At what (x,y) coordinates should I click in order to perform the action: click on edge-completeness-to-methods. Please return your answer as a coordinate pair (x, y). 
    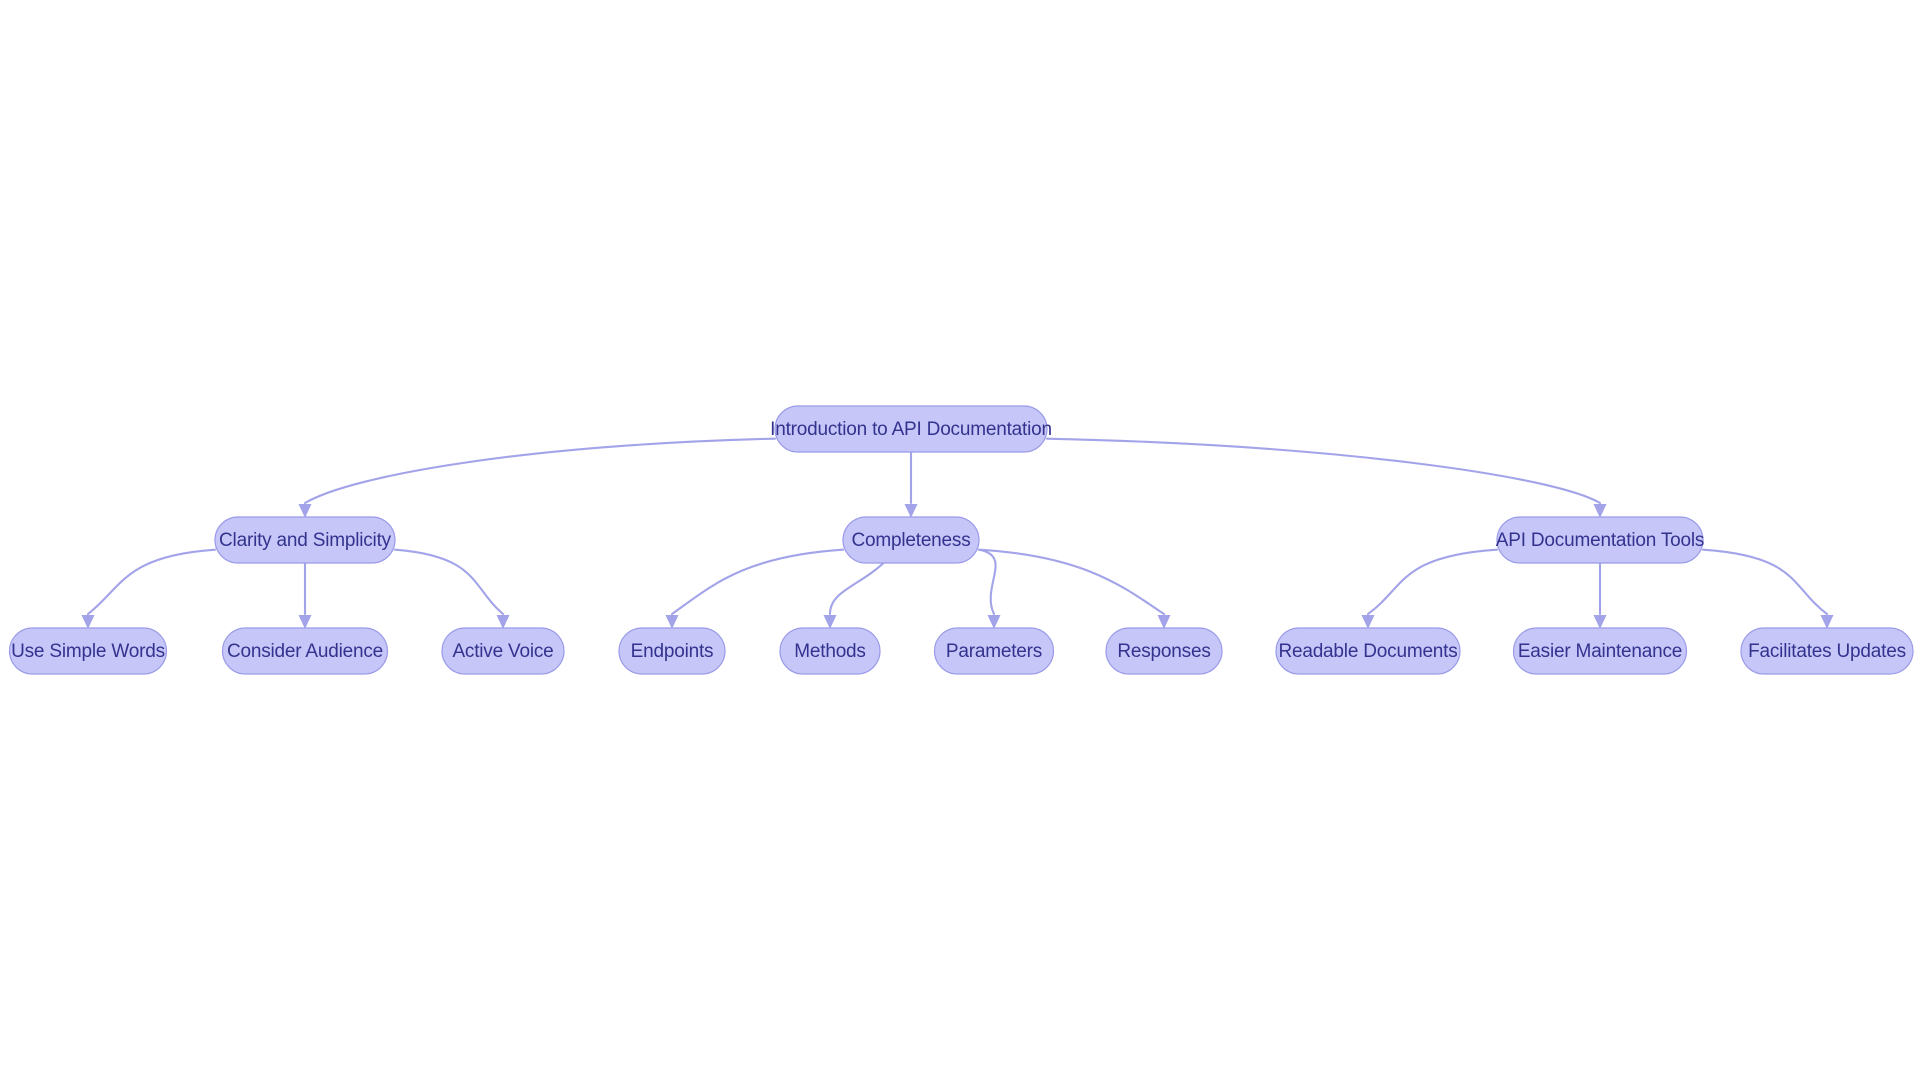
    Looking at the image, I should click on (854, 595).